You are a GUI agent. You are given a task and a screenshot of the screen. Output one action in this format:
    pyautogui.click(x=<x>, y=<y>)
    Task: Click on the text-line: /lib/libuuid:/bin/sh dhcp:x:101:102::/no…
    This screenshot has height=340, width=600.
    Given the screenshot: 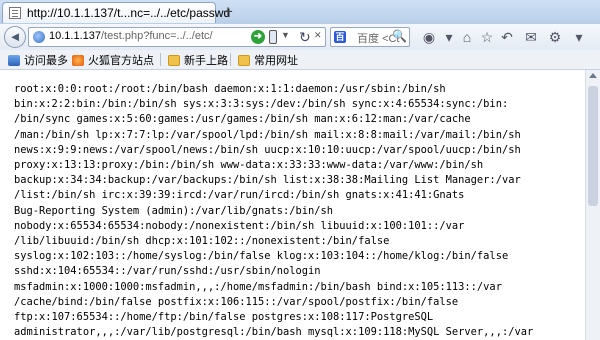 What is the action you would take?
    pyautogui.click(x=202, y=241)
    